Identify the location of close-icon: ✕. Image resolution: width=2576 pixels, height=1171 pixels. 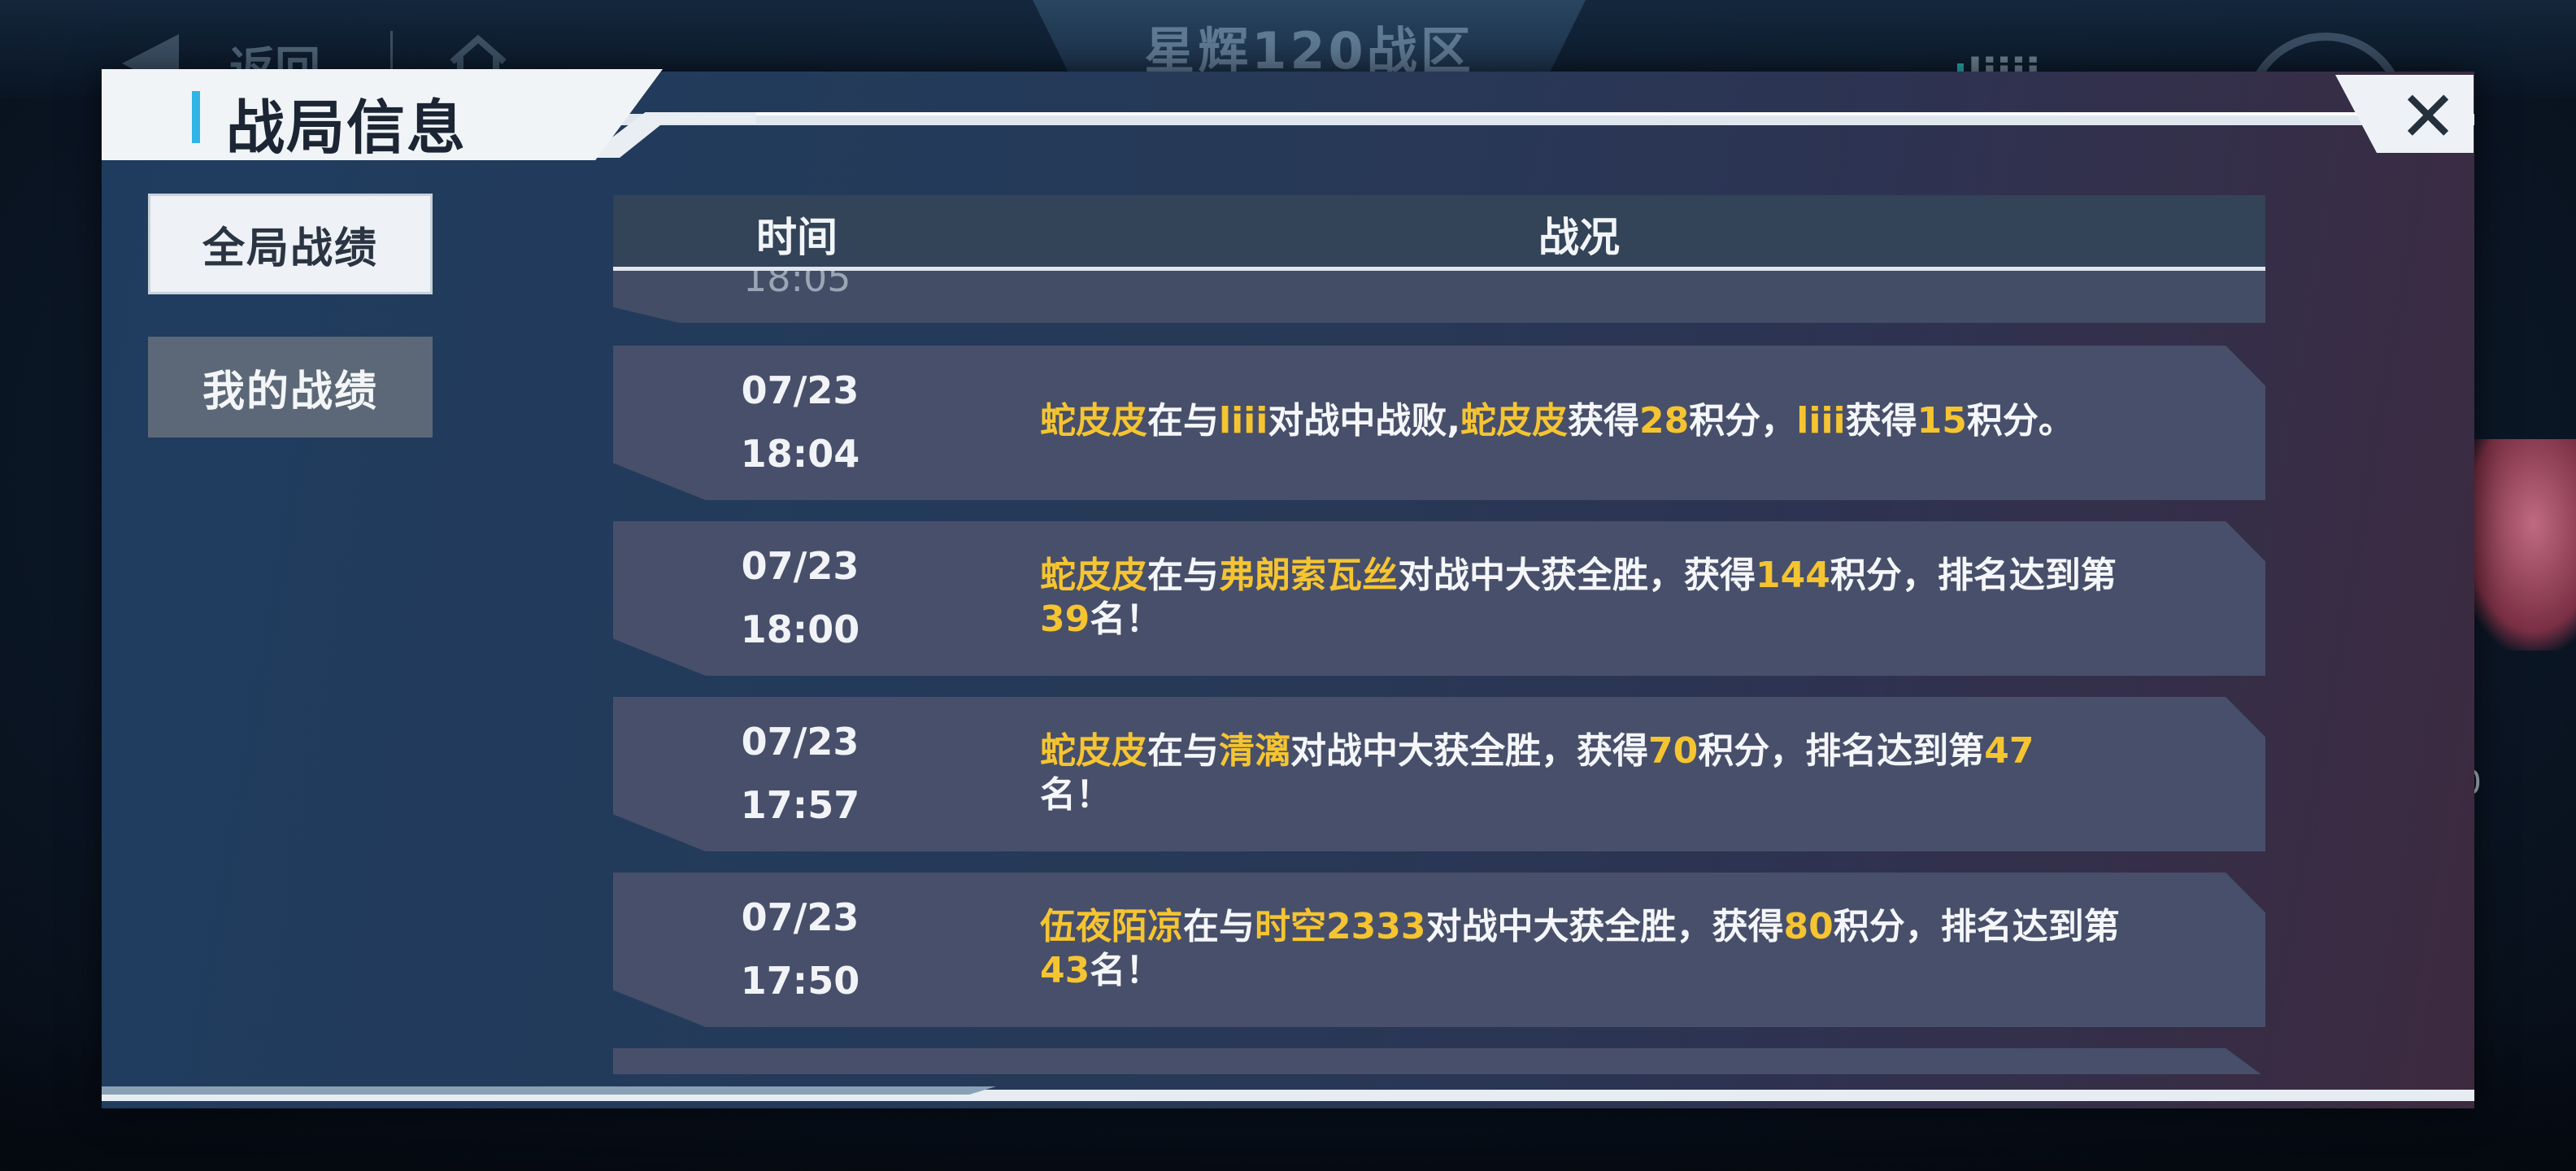
(2428, 117).